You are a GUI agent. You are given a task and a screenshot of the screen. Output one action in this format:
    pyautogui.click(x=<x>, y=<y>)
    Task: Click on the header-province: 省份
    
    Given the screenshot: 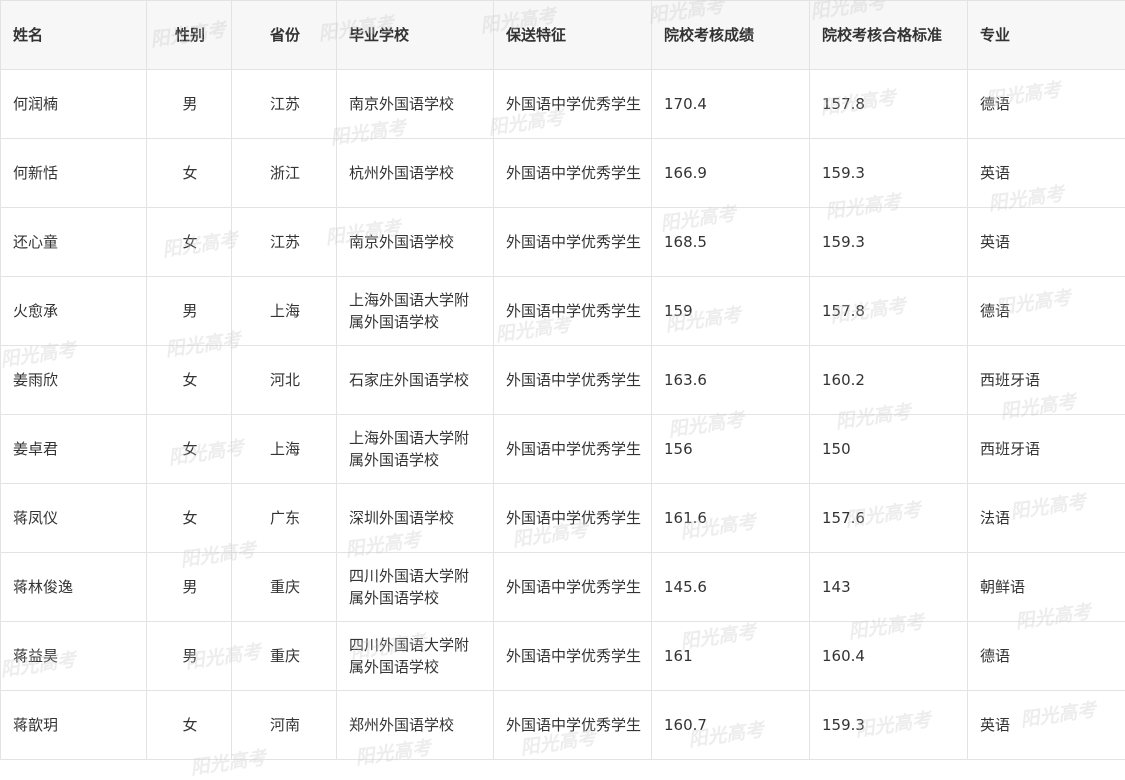 What is the action you would take?
    pyautogui.click(x=284, y=35)
    